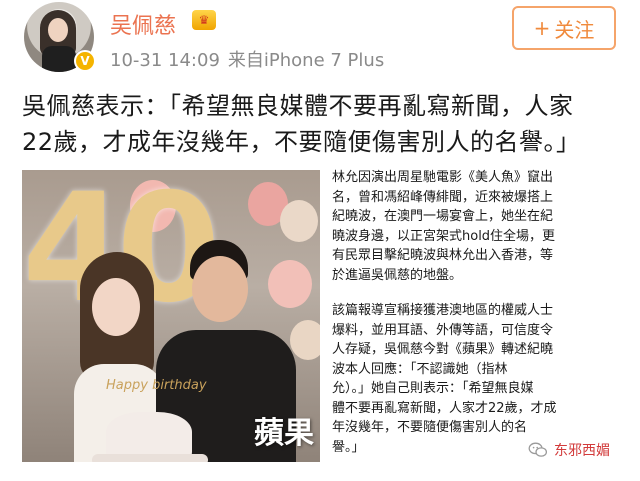 Image resolution: width=640 pixels, height=481 pixels. I want to click on article-line: 林允因演出周星馳電影《美人魚》竄出, so click(443, 177).